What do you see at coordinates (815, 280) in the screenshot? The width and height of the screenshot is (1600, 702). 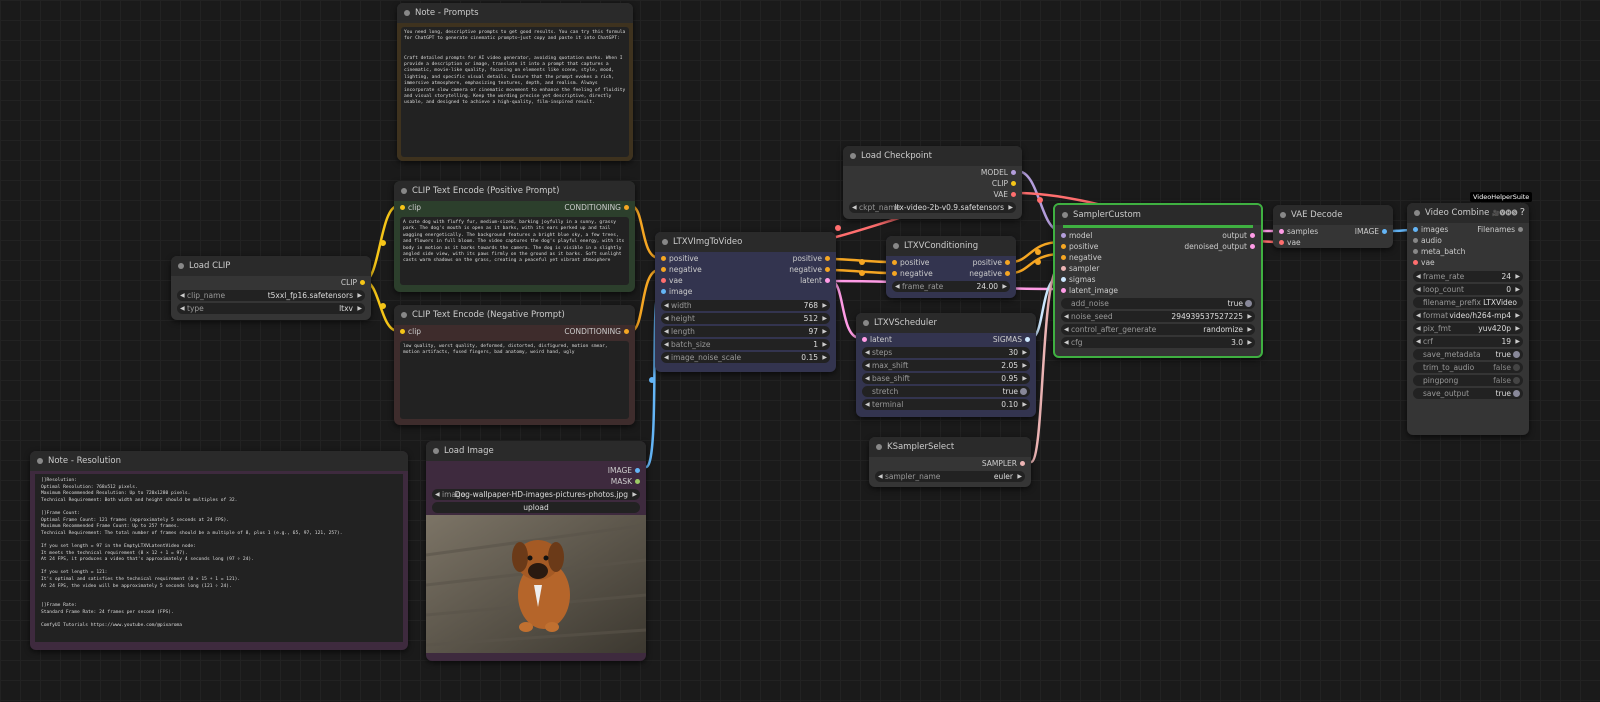 I see `output-latent: latent` at bounding box center [815, 280].